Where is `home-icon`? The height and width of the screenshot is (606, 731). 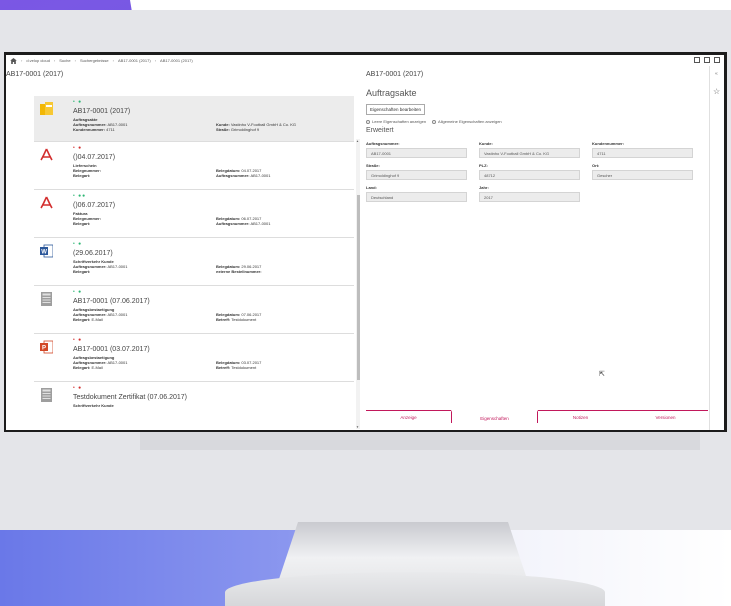 home-icon is located at coordinates (13, 60).